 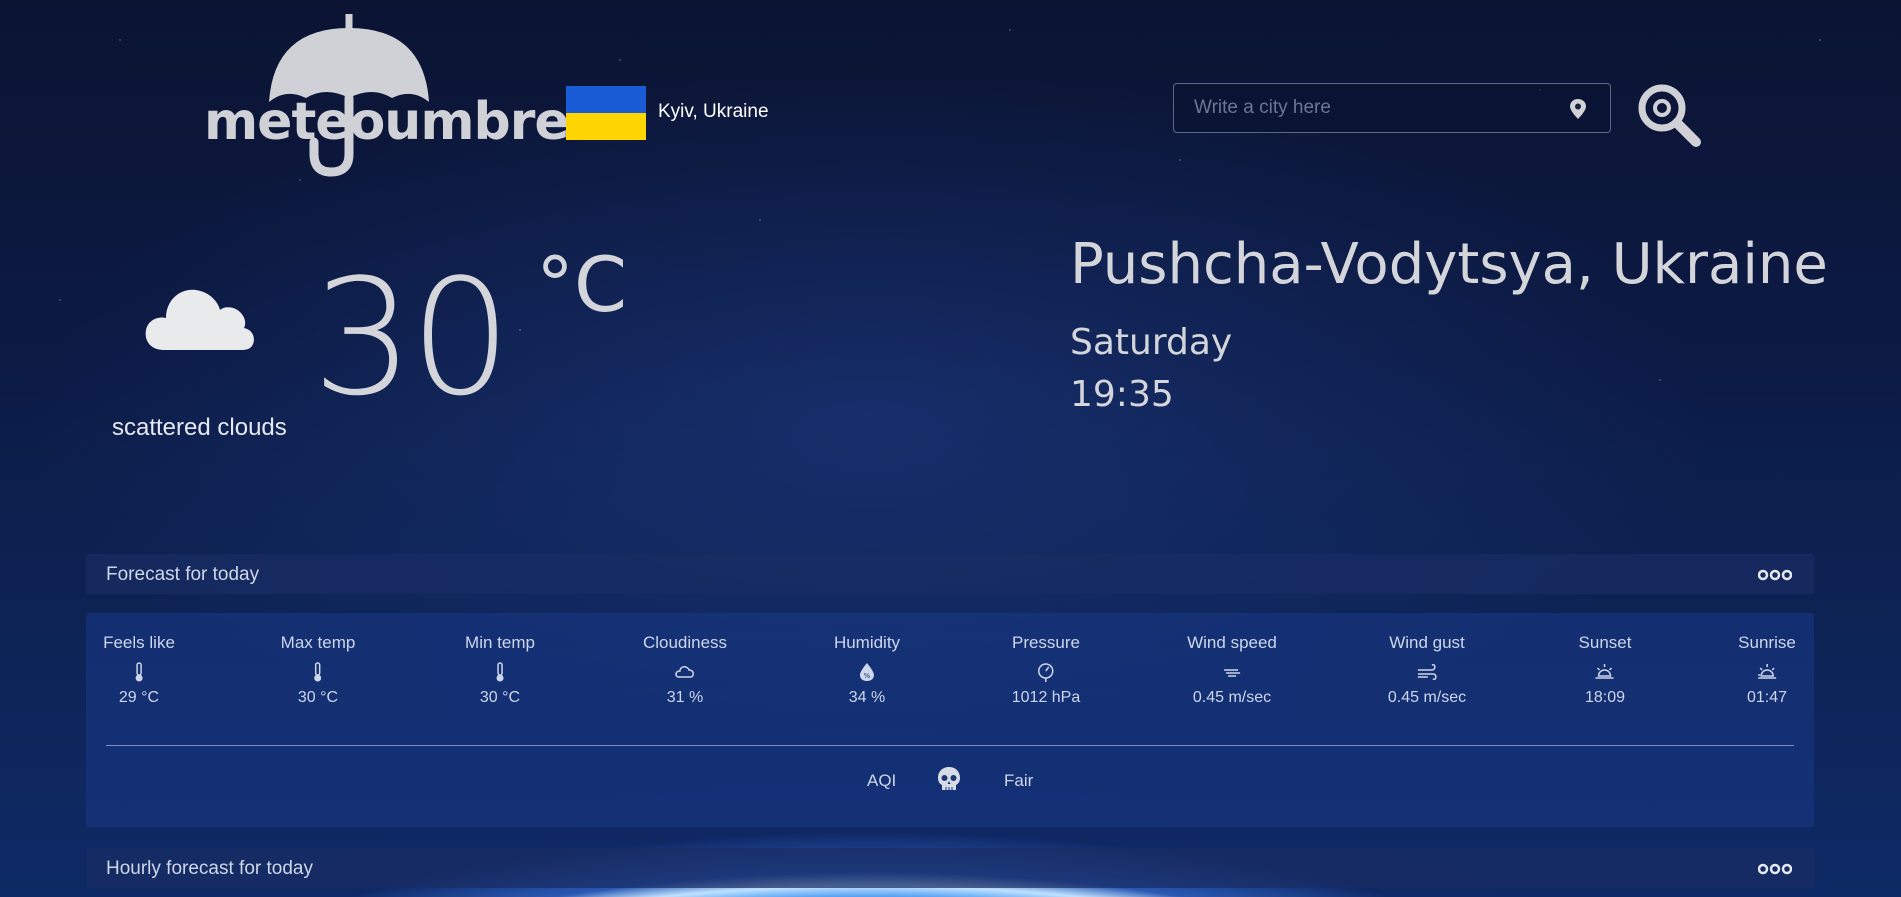 I want to click on temperature-unit: °C, so click(x=582, y=284).